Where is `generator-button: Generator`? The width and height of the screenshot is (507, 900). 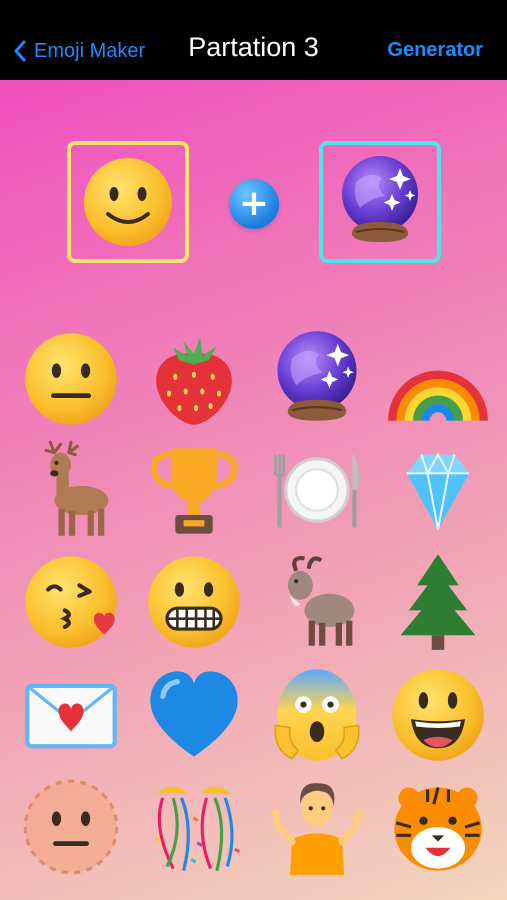 generator-button: Generator is located at coordinates (435, 50).